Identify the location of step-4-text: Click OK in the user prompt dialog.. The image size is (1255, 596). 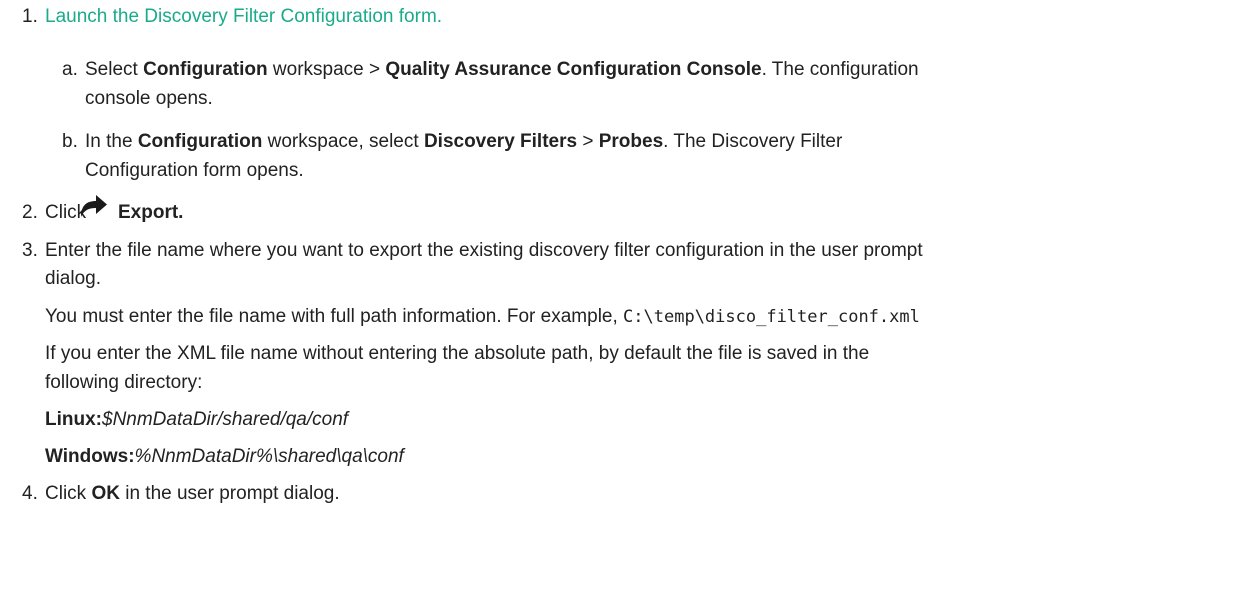
(192, 493).